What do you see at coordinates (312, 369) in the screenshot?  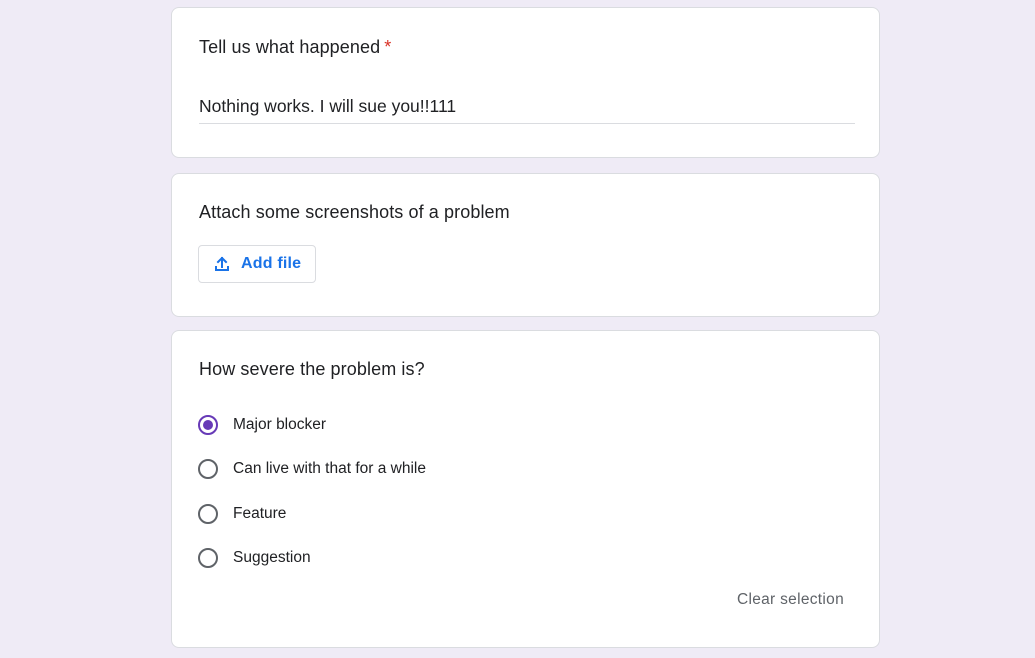 I see `question-title: How severe the problem is?` at bounding box center [312, 369].